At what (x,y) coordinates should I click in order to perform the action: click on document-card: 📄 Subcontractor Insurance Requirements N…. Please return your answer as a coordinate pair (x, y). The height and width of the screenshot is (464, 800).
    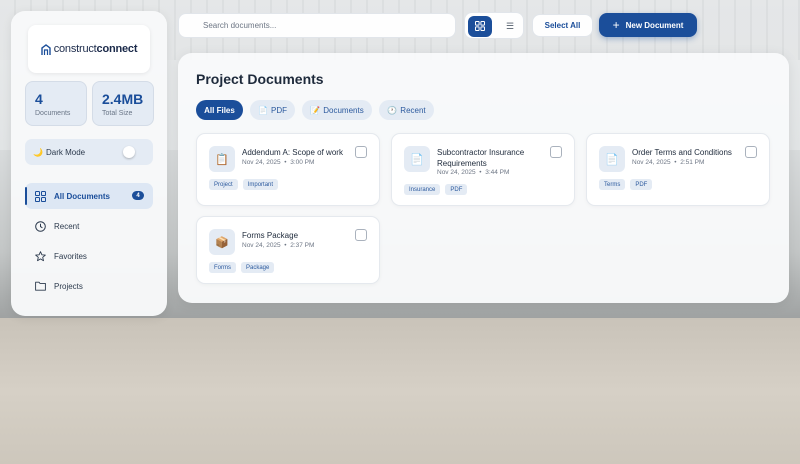
    Looking at the image, I should click on (483, 169).